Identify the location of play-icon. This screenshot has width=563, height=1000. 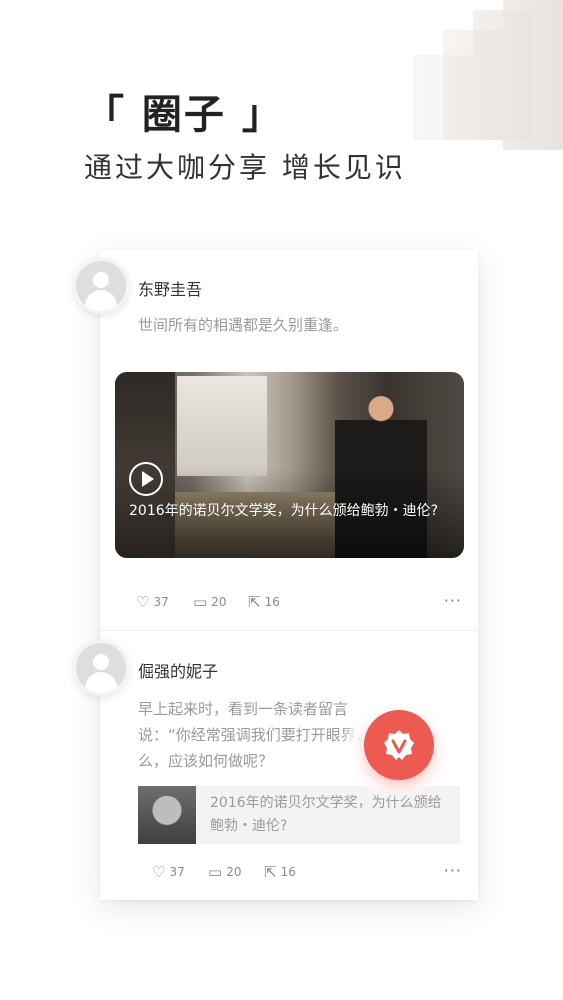
(146, 479).